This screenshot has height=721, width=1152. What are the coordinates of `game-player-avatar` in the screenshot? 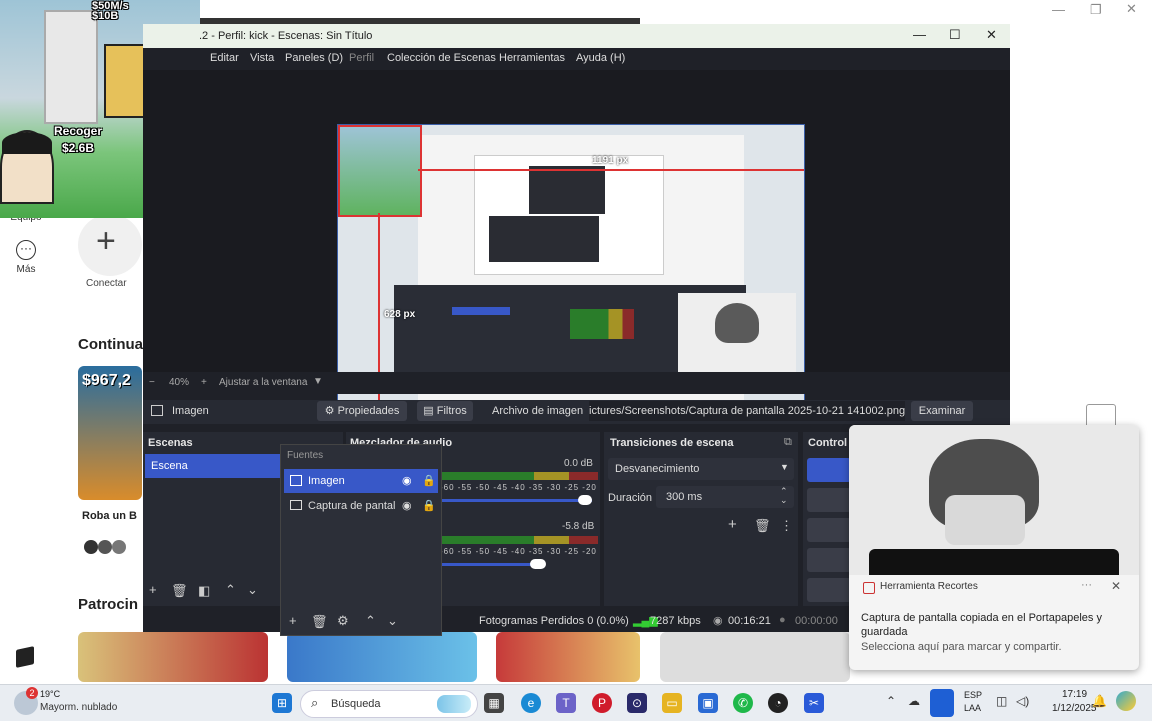 It's located at (27, 167).